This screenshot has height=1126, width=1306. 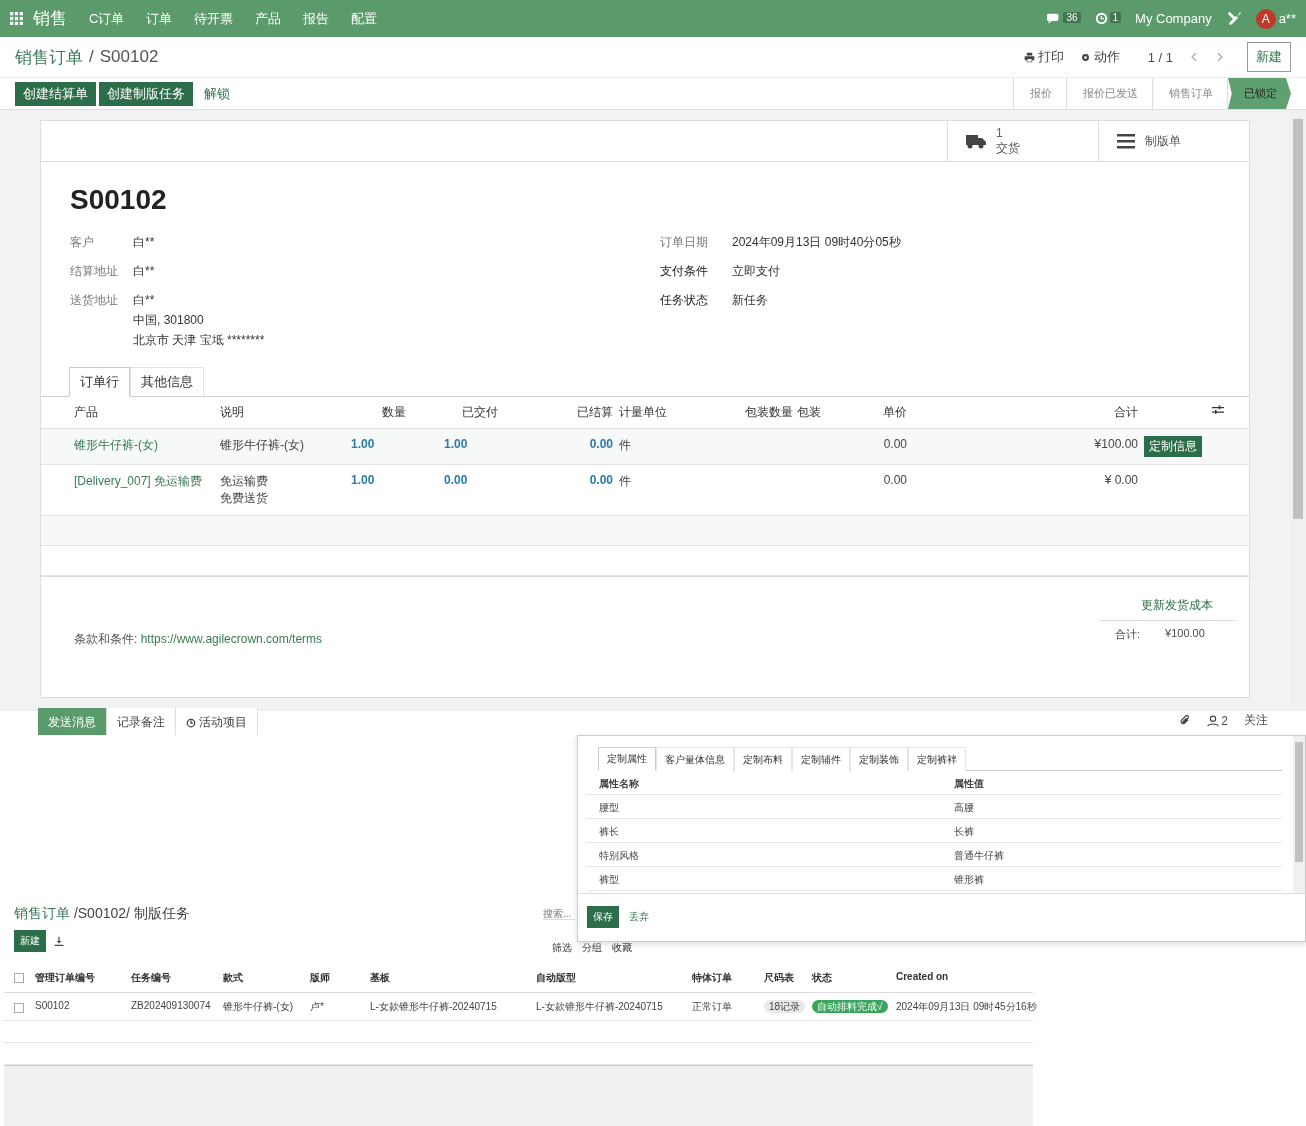 I want to click on update-shipping-button: 更新发货成本, so click(x=1167, y=609).